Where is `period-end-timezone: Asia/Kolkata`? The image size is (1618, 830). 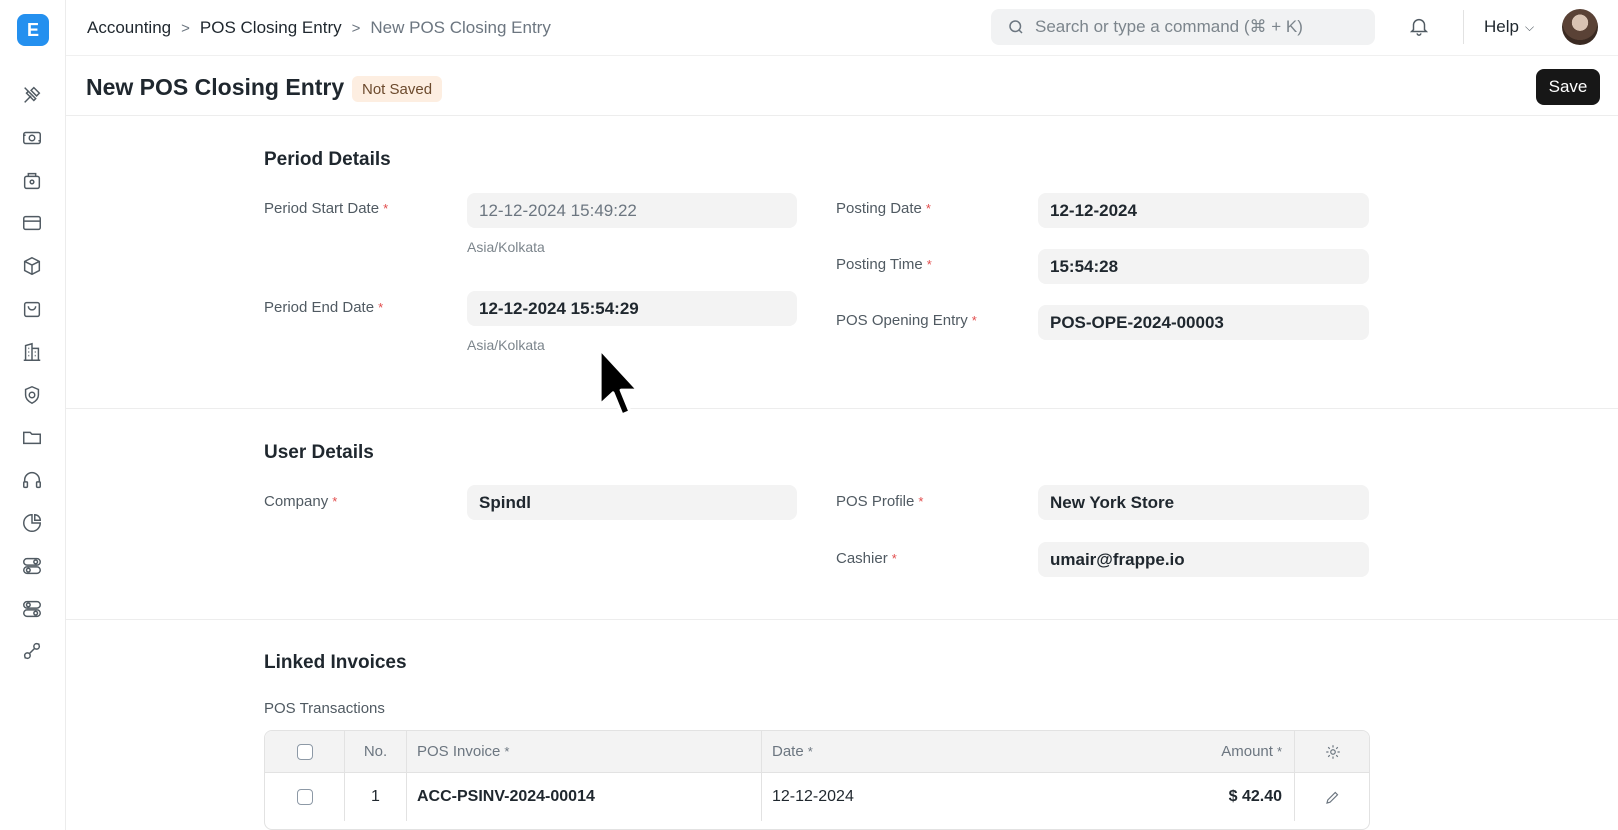
period-end-timezone: Asia/Kolkata is located at coordinates (506, 345).